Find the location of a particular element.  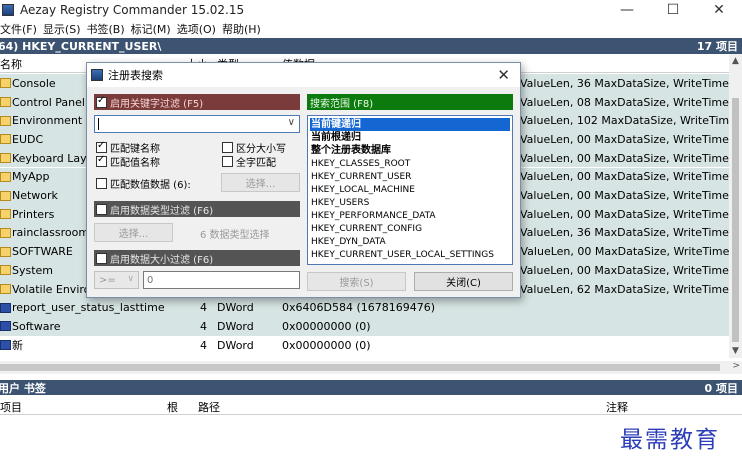

bookmark-column-path: 路径 is located at coordinates (209, 407).